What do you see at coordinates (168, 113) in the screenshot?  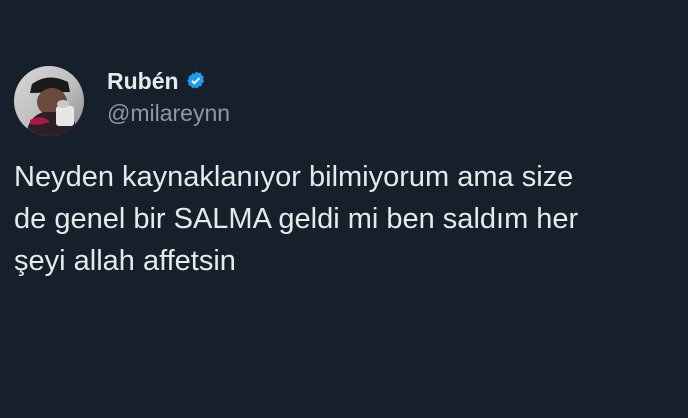 I see `user-handle: @milareynn` at bounding box center [168, 113].